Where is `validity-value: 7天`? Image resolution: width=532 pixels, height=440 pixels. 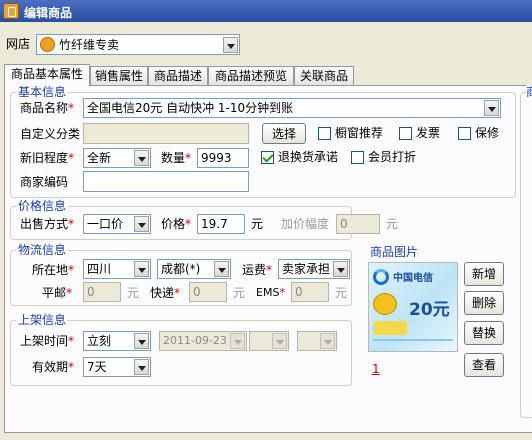 validity-value: 7天 is located at coordinates (97, 367).